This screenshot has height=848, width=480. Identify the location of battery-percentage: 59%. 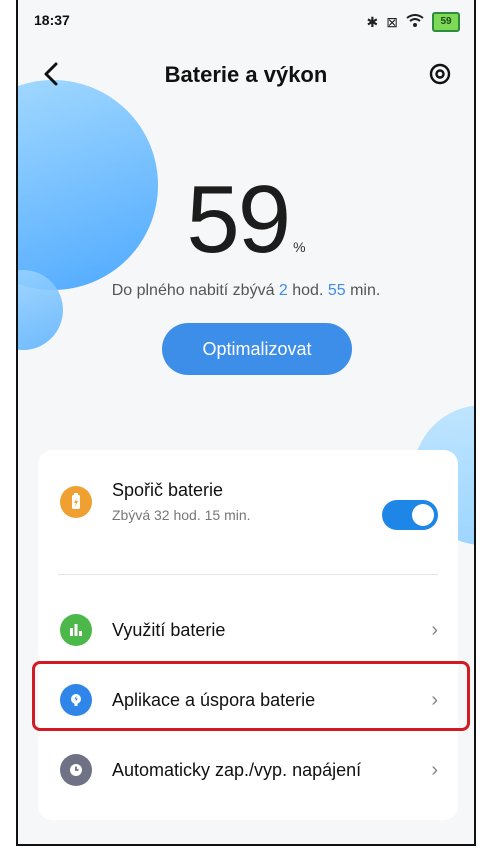
(246, 220).